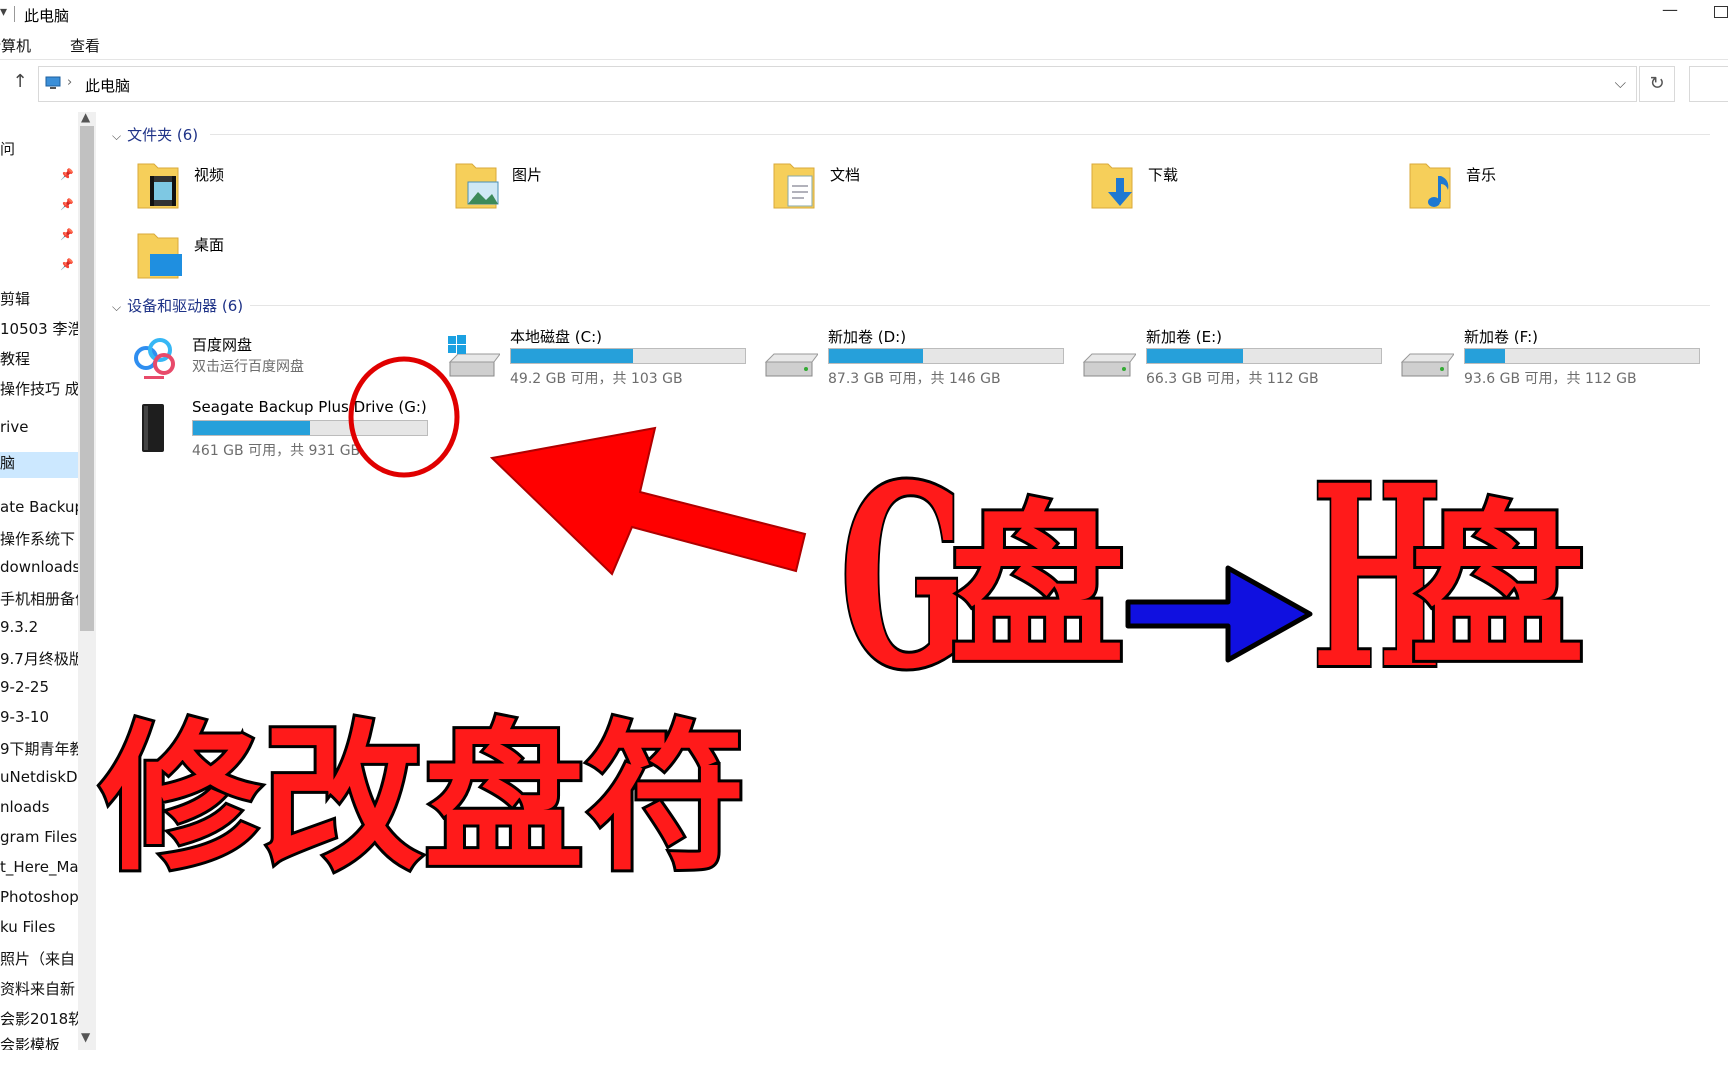 This screenshot has height=1080, width=1728. Describe the element at coordinates (39, 1018) in the screenshot. I see `sidebar-item: 会影2018软` at that location.